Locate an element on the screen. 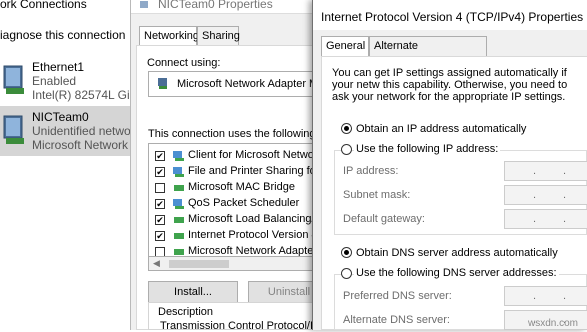 This screenshot has width=587, height=332. component-label: Internet Protocol Version 4 (T is located at coordinates (259, 235).